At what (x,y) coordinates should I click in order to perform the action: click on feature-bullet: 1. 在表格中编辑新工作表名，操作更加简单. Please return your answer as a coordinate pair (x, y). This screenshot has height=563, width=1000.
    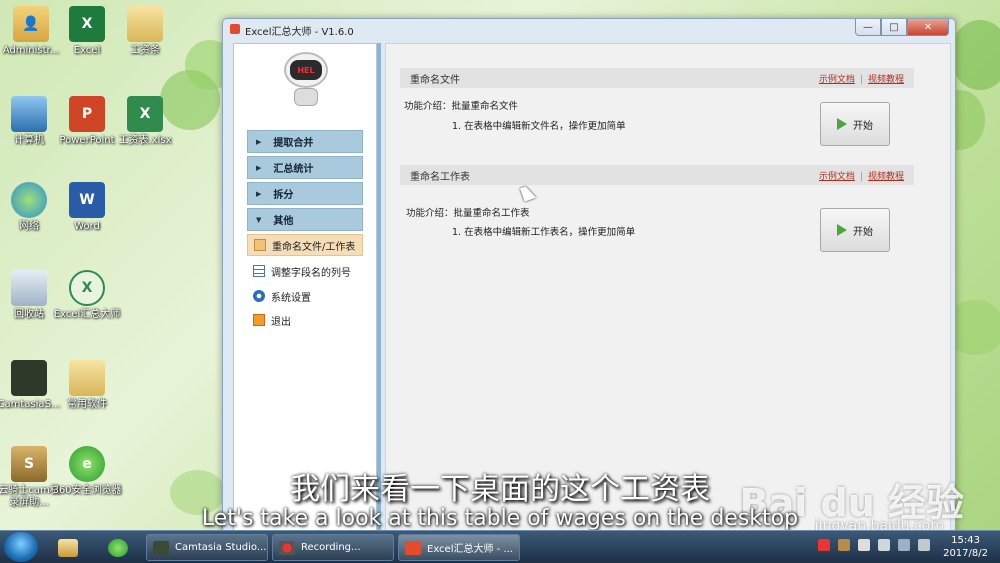
    Looking at the image, I should click on (544, 232).